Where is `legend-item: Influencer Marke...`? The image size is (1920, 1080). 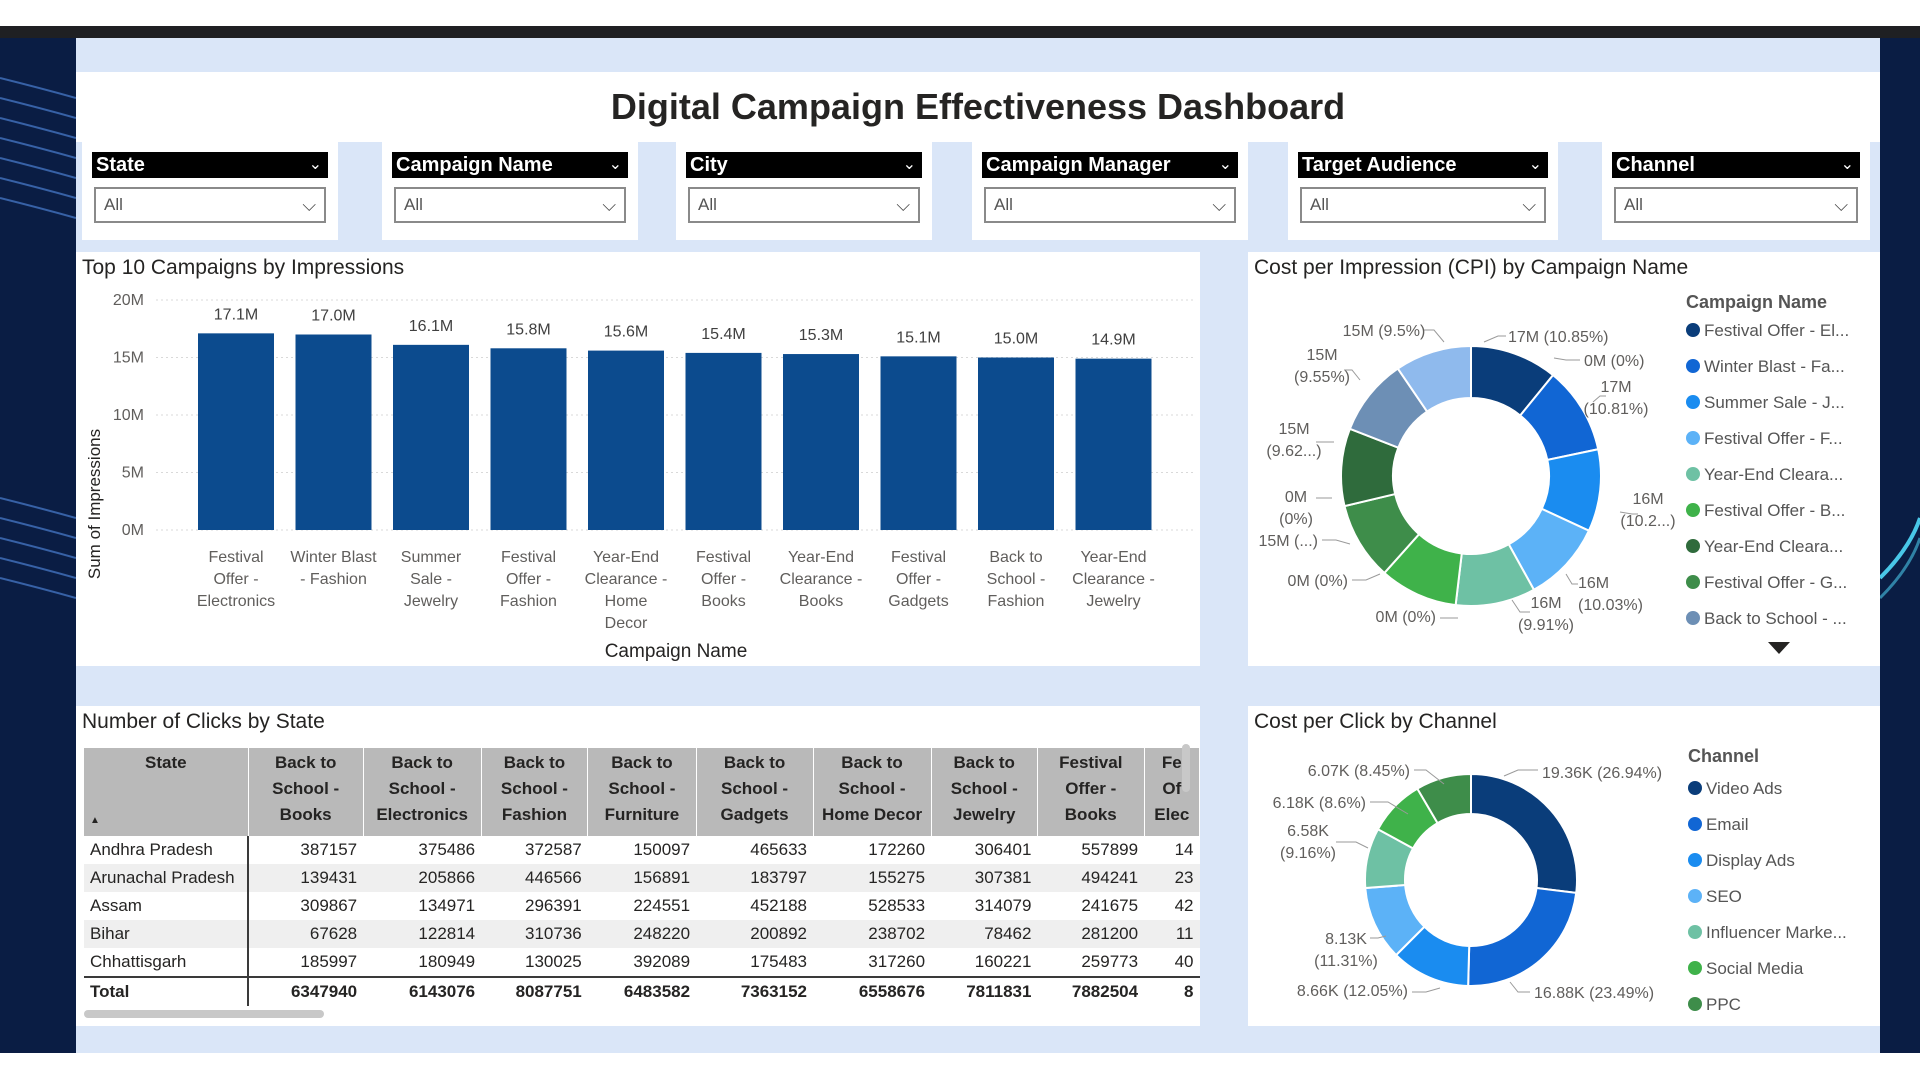 legend-item: Influencer Marke... is located at coordinates (1776, 932).